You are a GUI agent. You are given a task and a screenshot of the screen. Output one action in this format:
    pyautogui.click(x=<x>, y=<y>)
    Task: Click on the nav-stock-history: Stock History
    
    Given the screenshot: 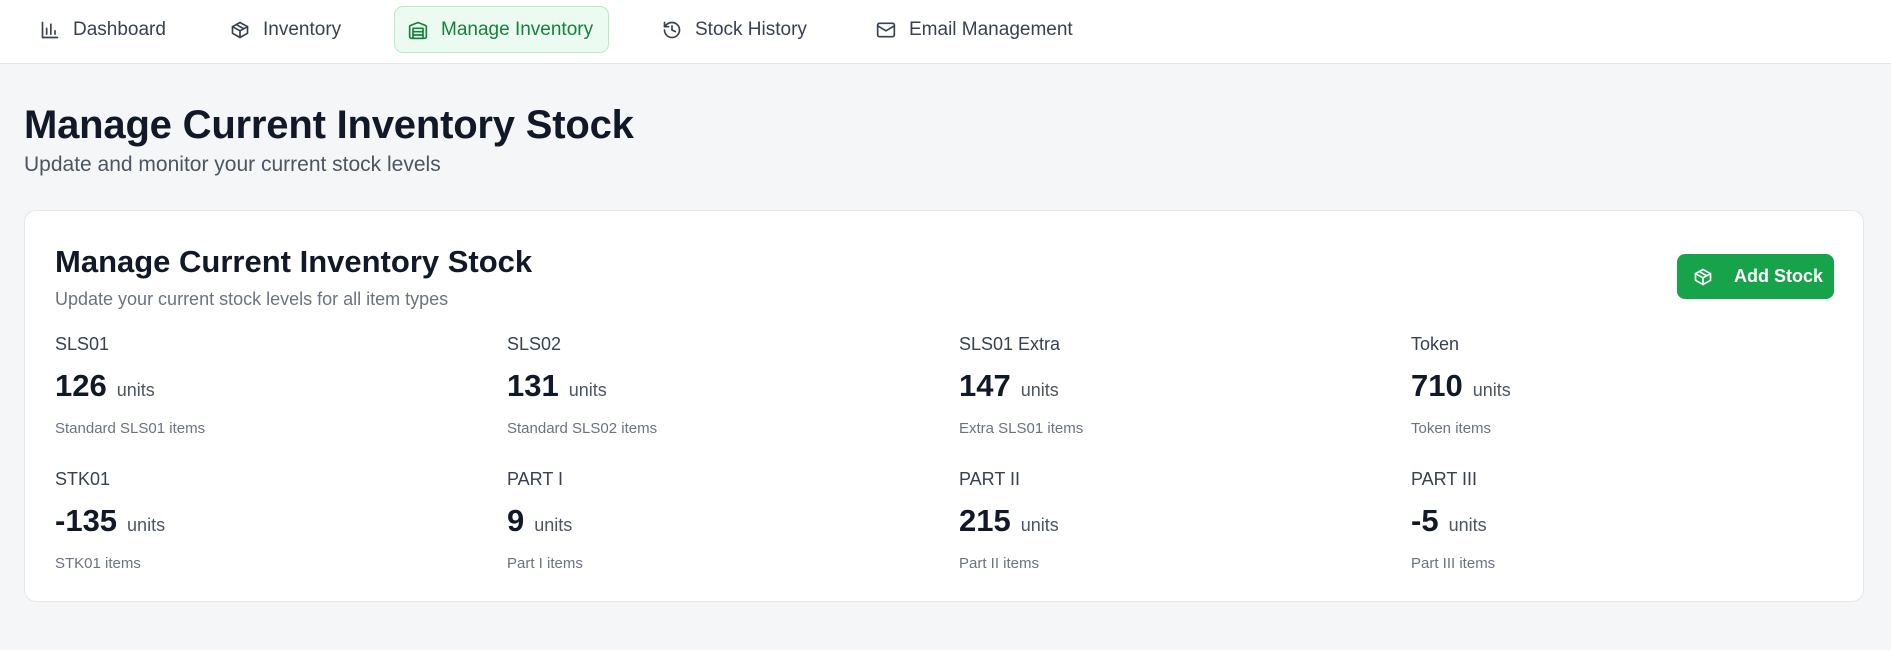 What is the action you would take?
    pyautogui.click(x=735, y=29)
    